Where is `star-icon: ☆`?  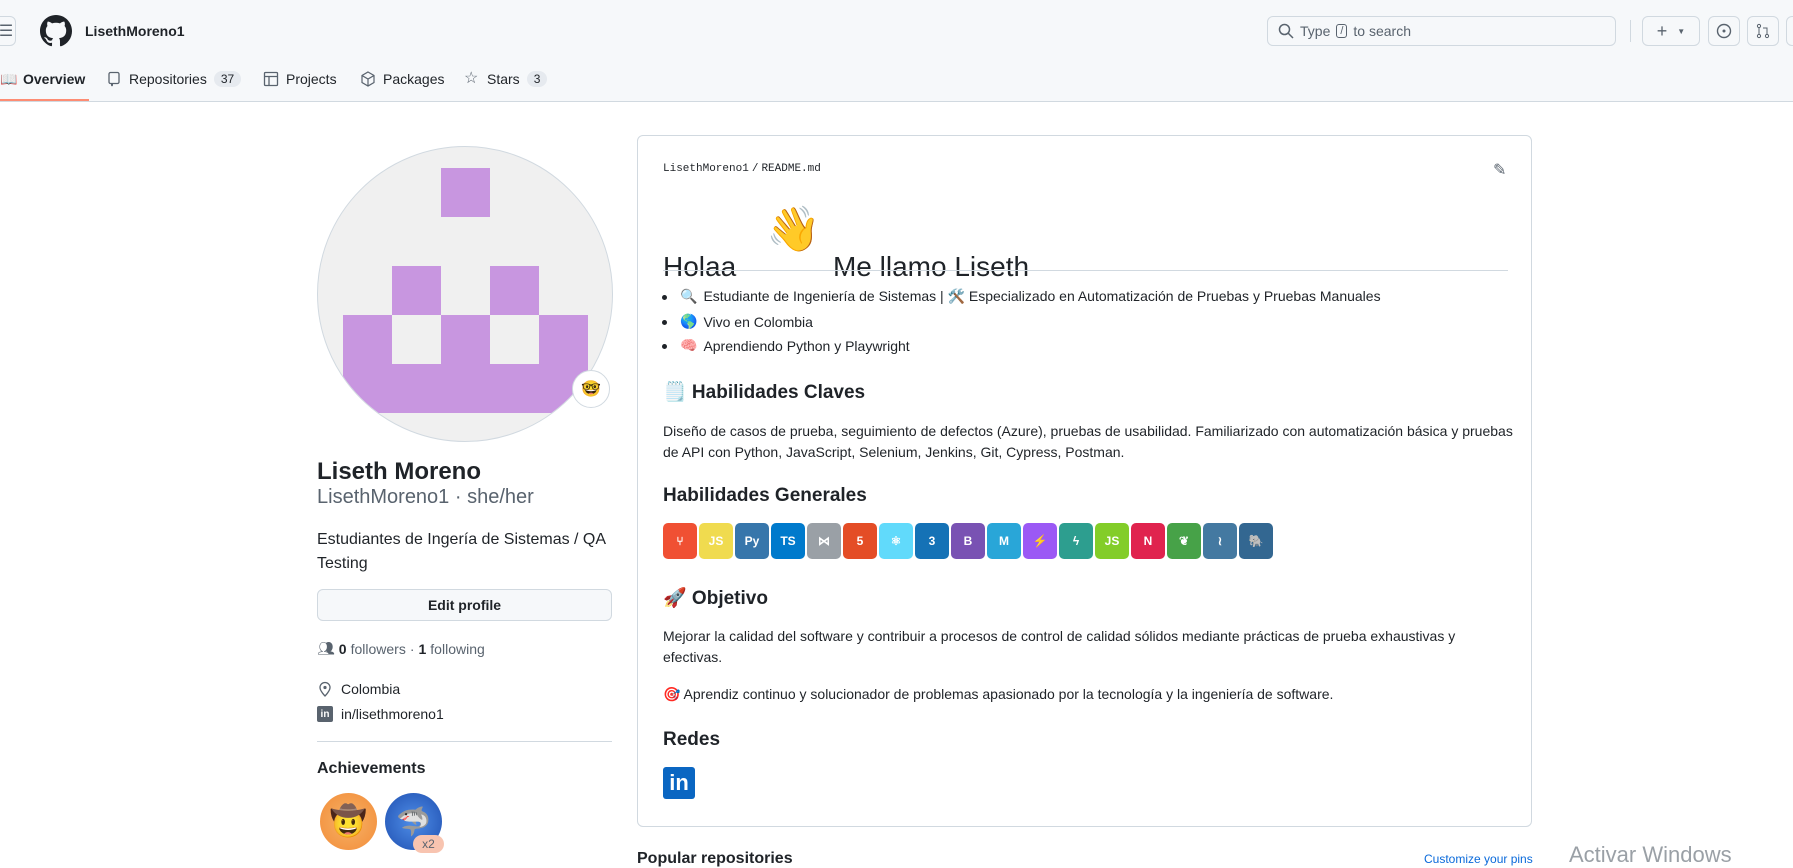
star-icon: ☆ is located at coordinates (471, 78).